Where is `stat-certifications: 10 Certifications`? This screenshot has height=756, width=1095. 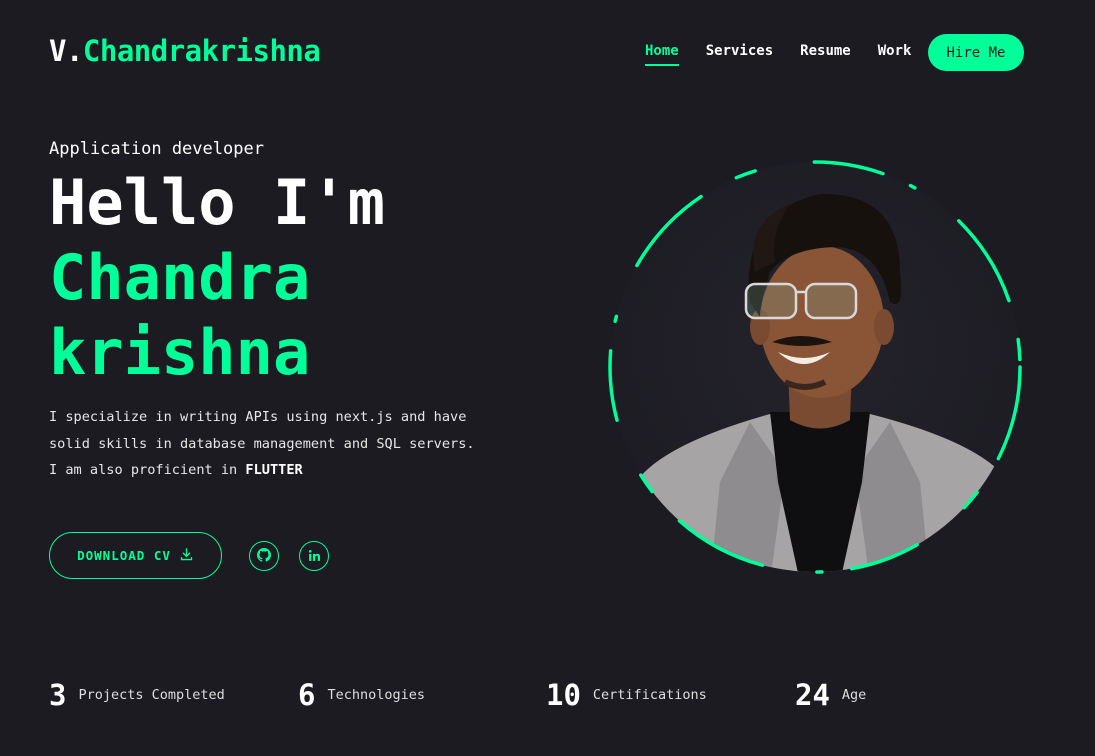 stat-certifications: 10 Certifications is located at coordinates (626, 695).